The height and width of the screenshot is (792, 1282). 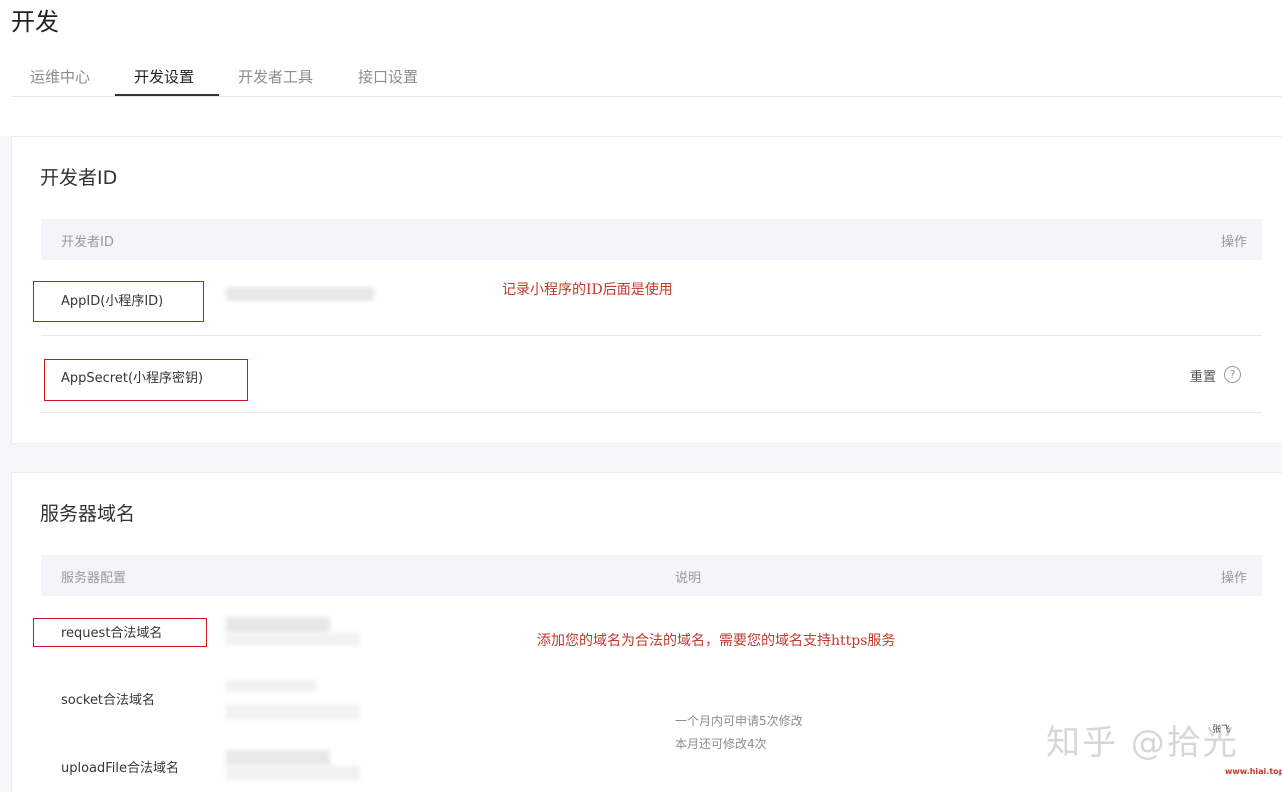 I want to click on server-domain-table-header: 服务器配置 说明 操作, so click(x=651, y=575).